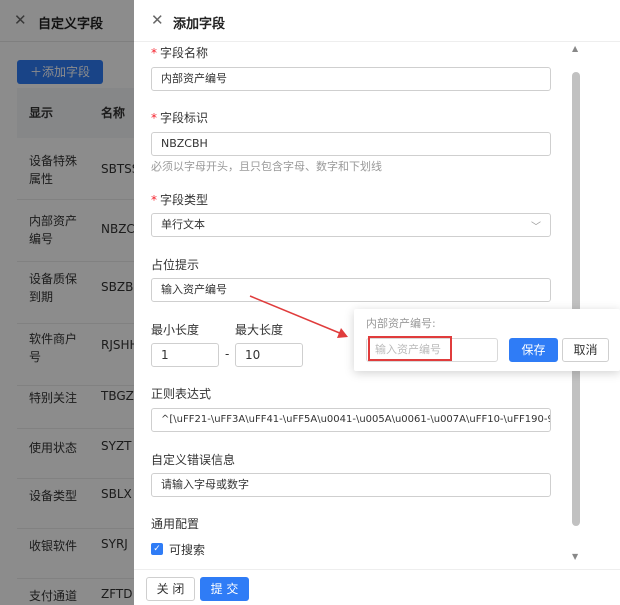 Image resolution: width=620 pixels, height=605 pixels. What do you see at coordinates (351, 144) in the screenshot?
I see `field-id-input: NBZCBH` at bounding box center [351, 144].